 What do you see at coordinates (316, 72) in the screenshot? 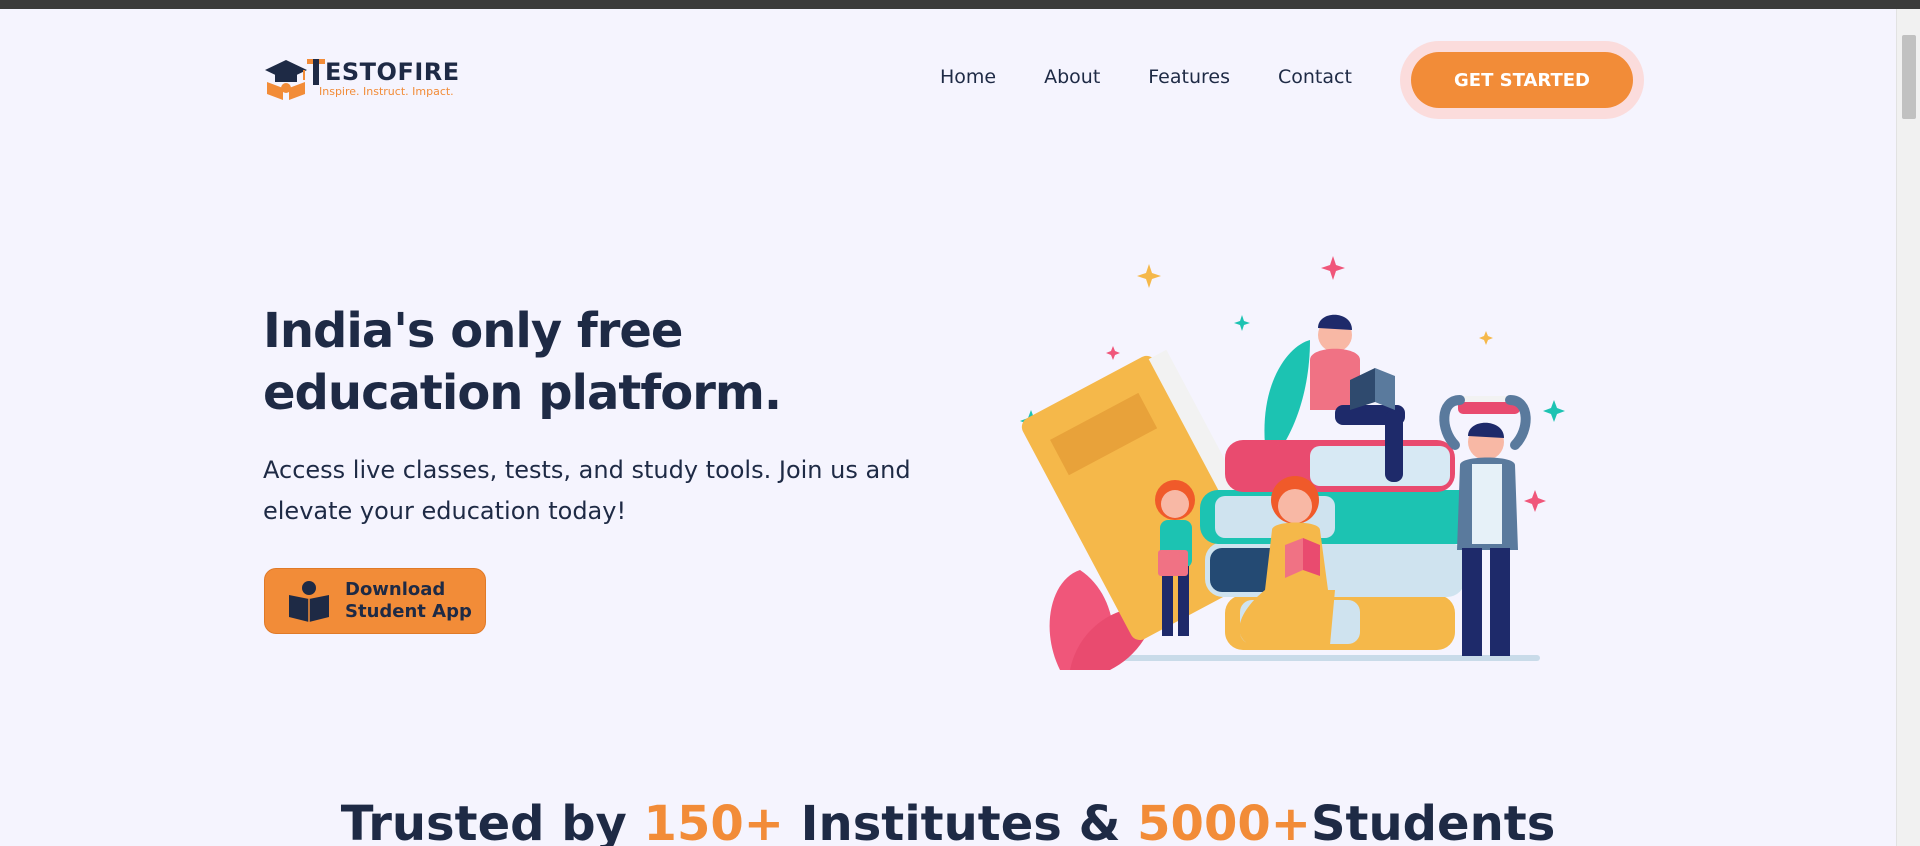
I see `logo-t-letter-icon` at bounding box center [316, 72].